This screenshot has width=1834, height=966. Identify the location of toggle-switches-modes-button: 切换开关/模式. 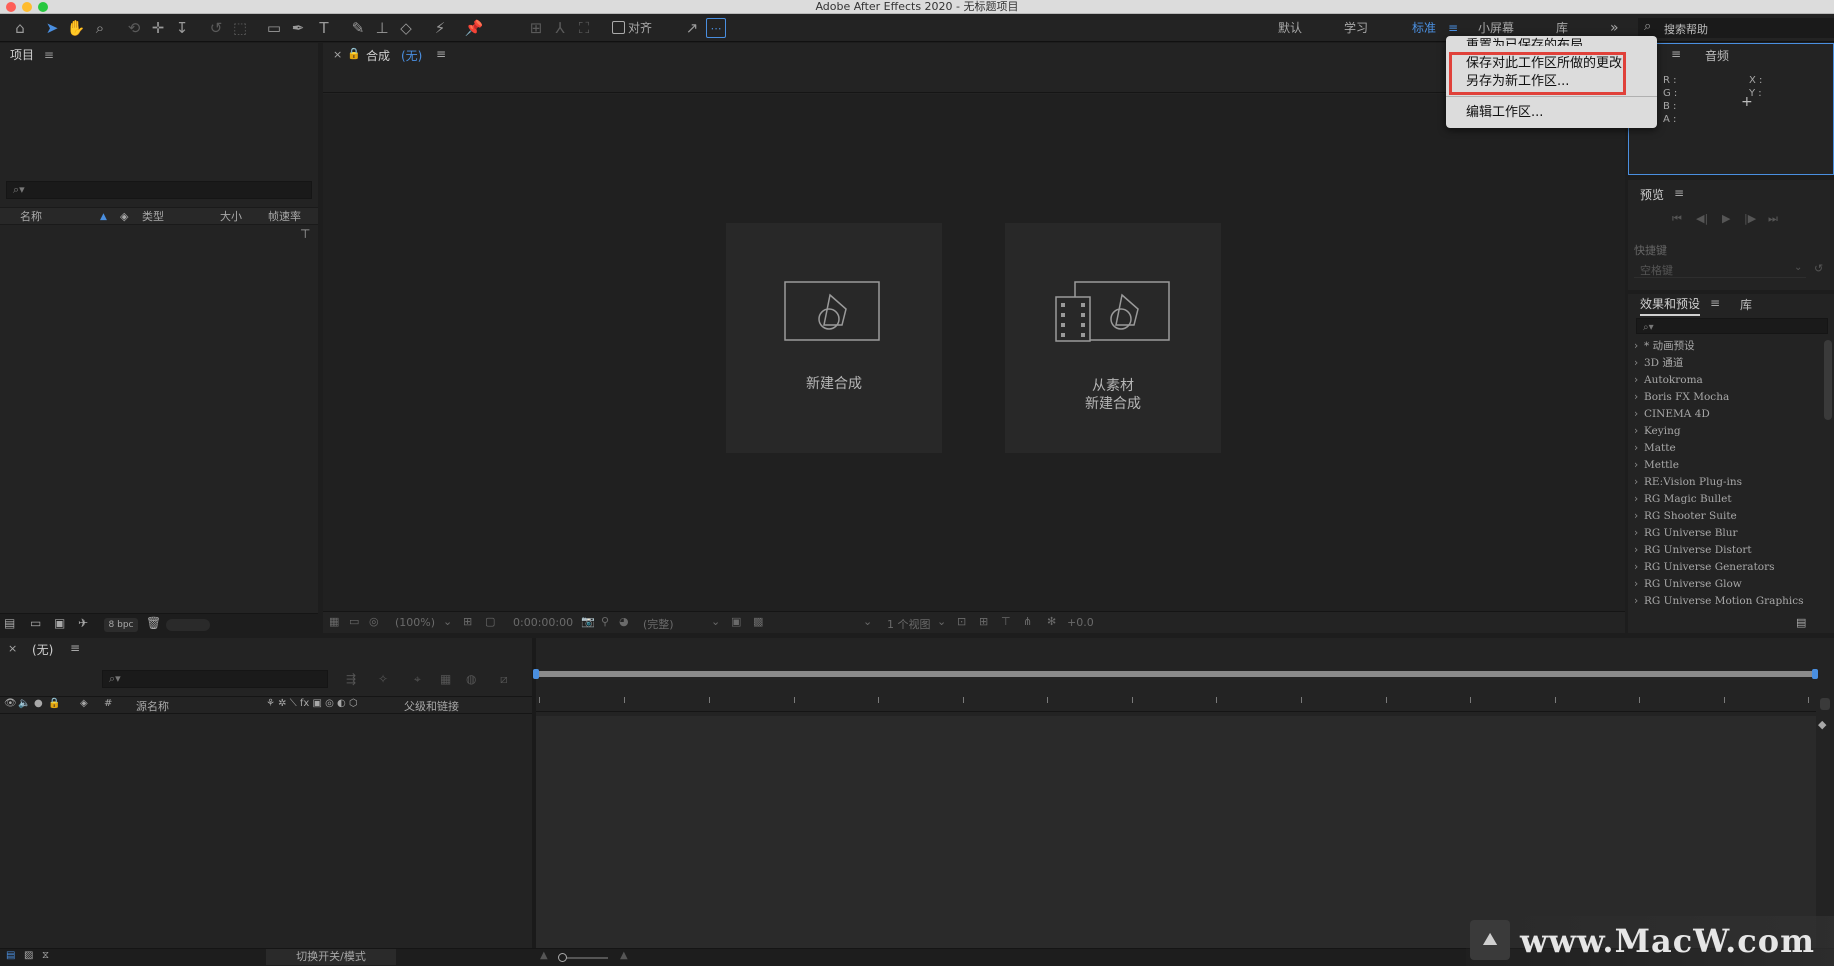
(331, 957).